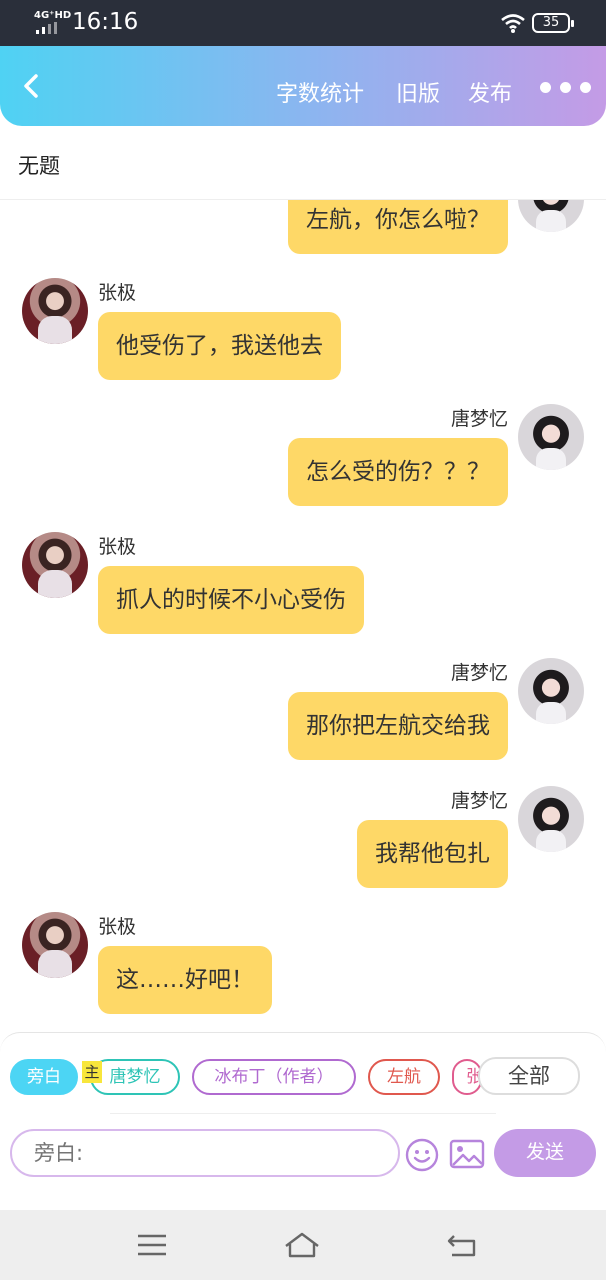  Describe the element at coordinates (303, 163) in the screenshot. I see `story-title-row: 无题` at that location.